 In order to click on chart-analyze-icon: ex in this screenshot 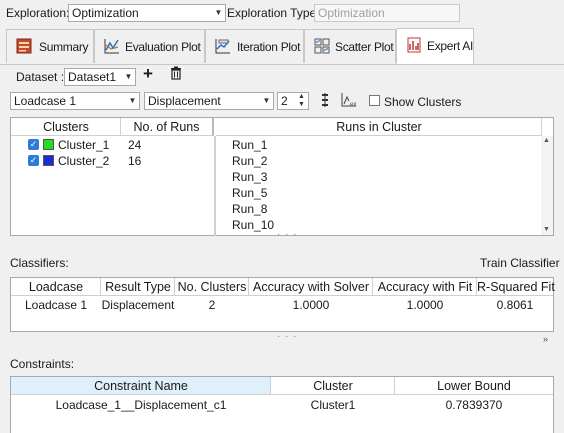, I will do `click(348, 100)`.